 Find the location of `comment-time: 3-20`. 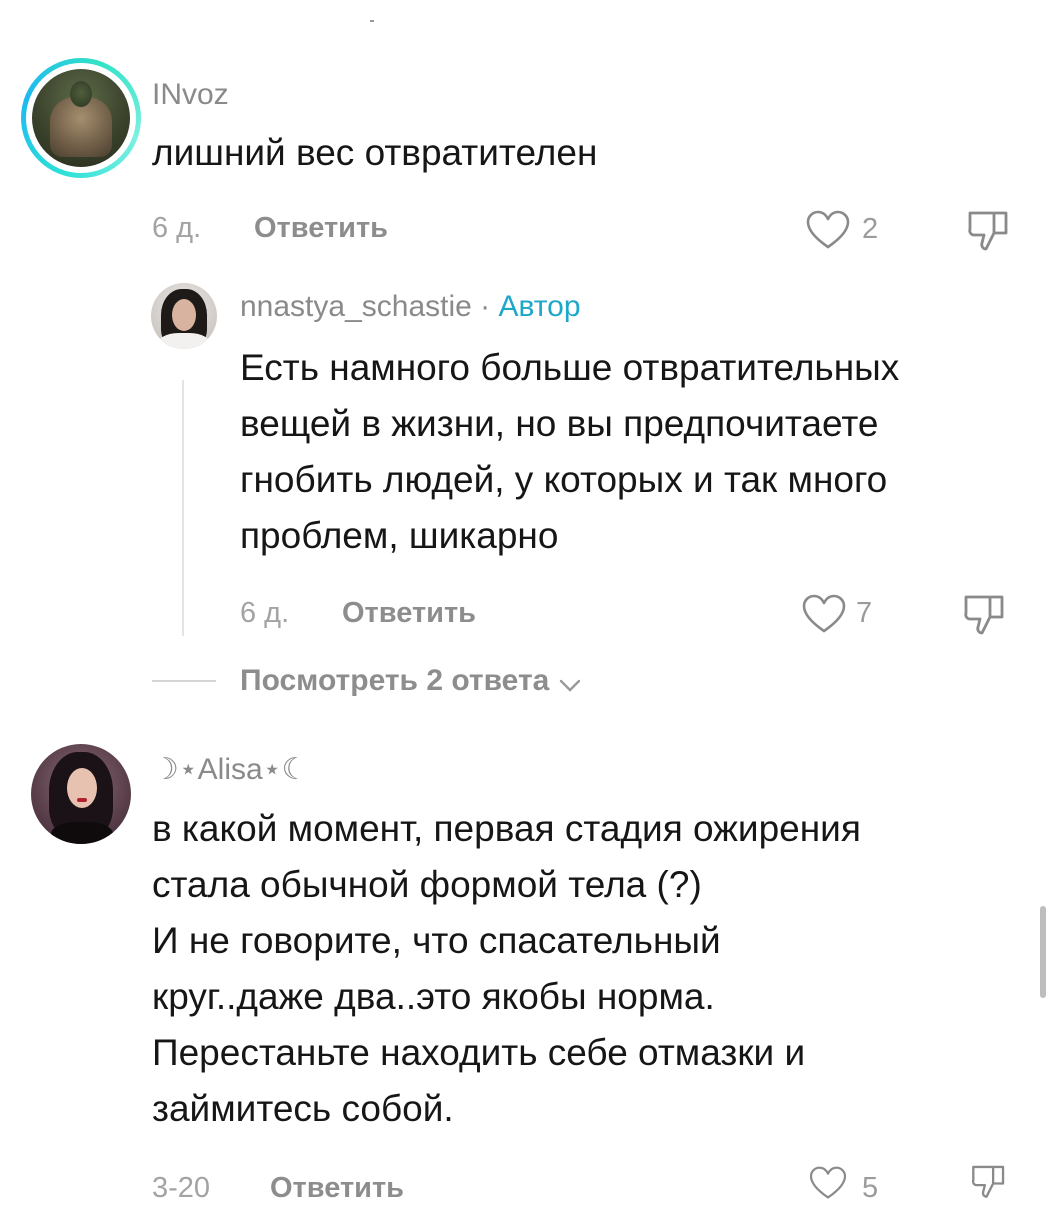

comment-time: 3-20 is located at coordinates (181, 1188).